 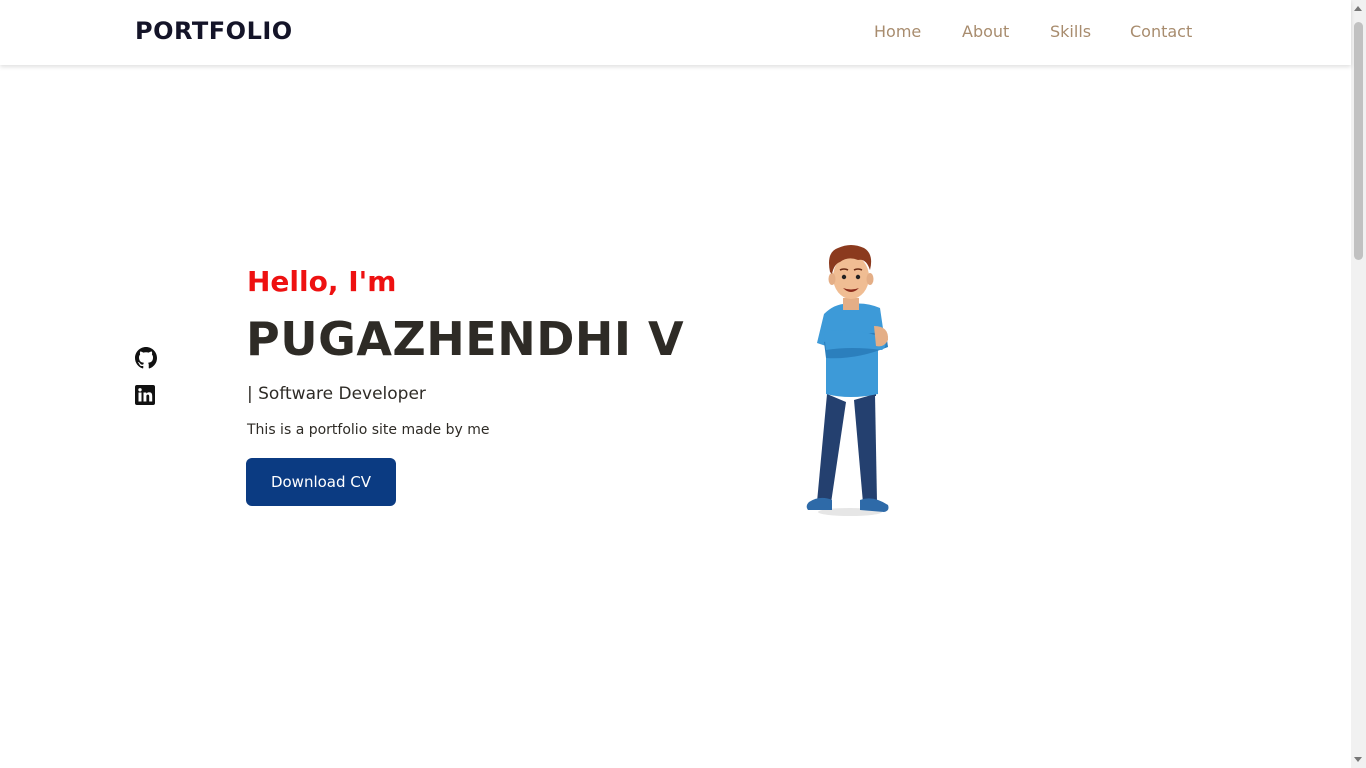 I want to click on github-icon, so click(x=146, y=358).